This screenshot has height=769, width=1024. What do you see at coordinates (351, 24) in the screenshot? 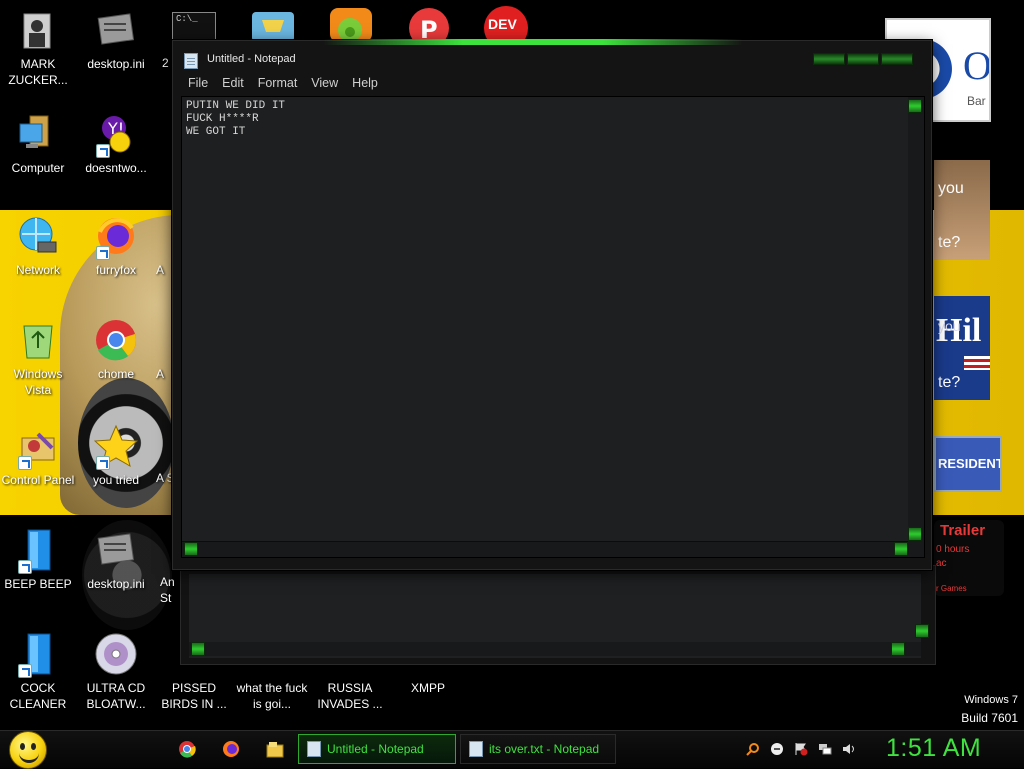
I see `bad-piggies-icon` at bounding box center [351, 24].